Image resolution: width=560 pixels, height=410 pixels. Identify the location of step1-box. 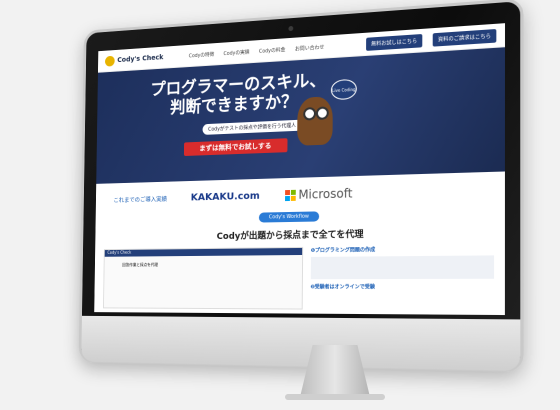
(402, 267).